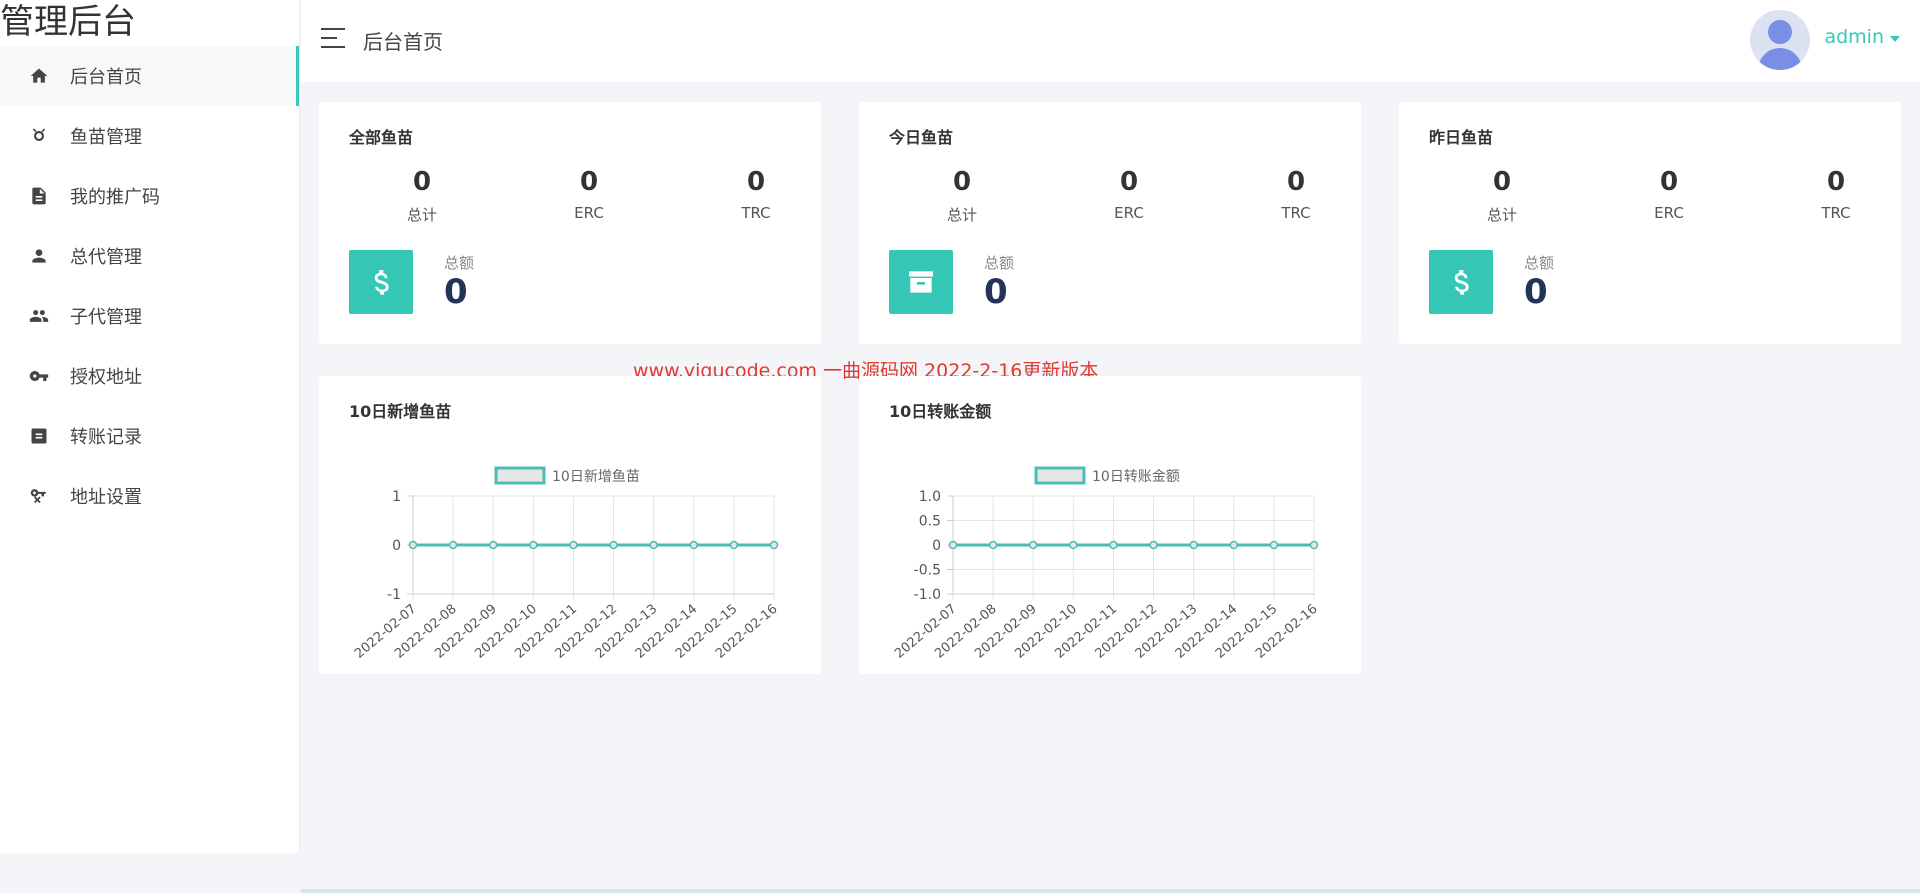  Describe the element at coordinates (39, 376) in the screenshot. I see `key-icon` at that location.